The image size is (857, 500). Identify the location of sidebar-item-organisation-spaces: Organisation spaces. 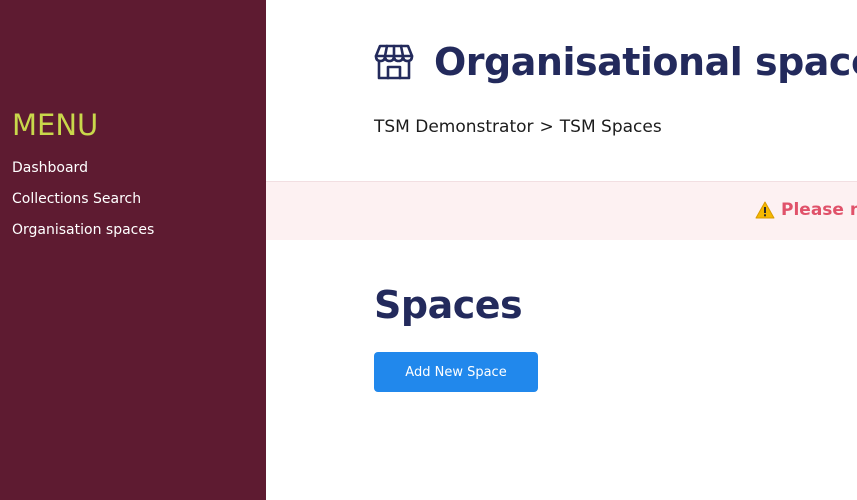
(83, 237).